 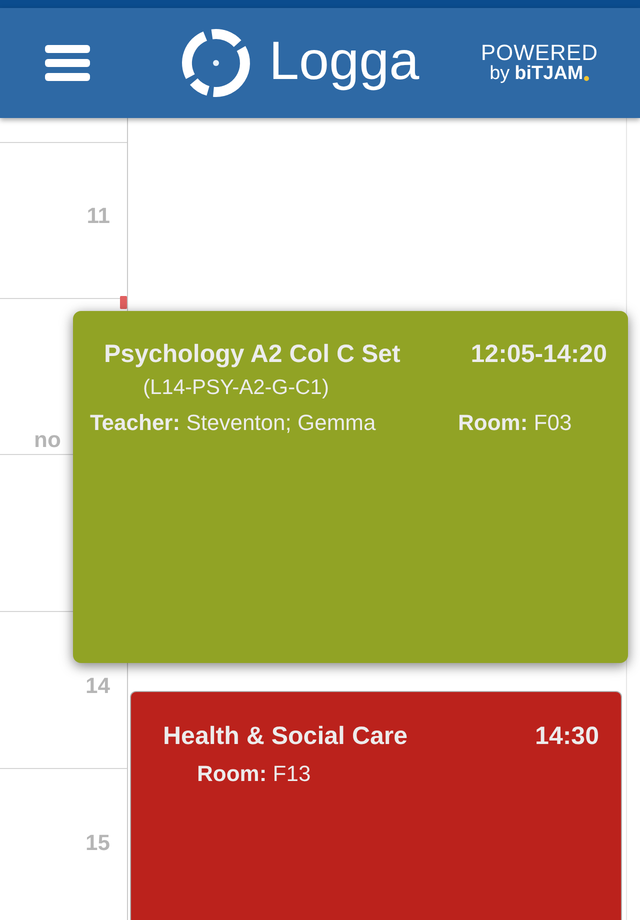 I want to click on app-title: Logga, so click(x=344, y=61).